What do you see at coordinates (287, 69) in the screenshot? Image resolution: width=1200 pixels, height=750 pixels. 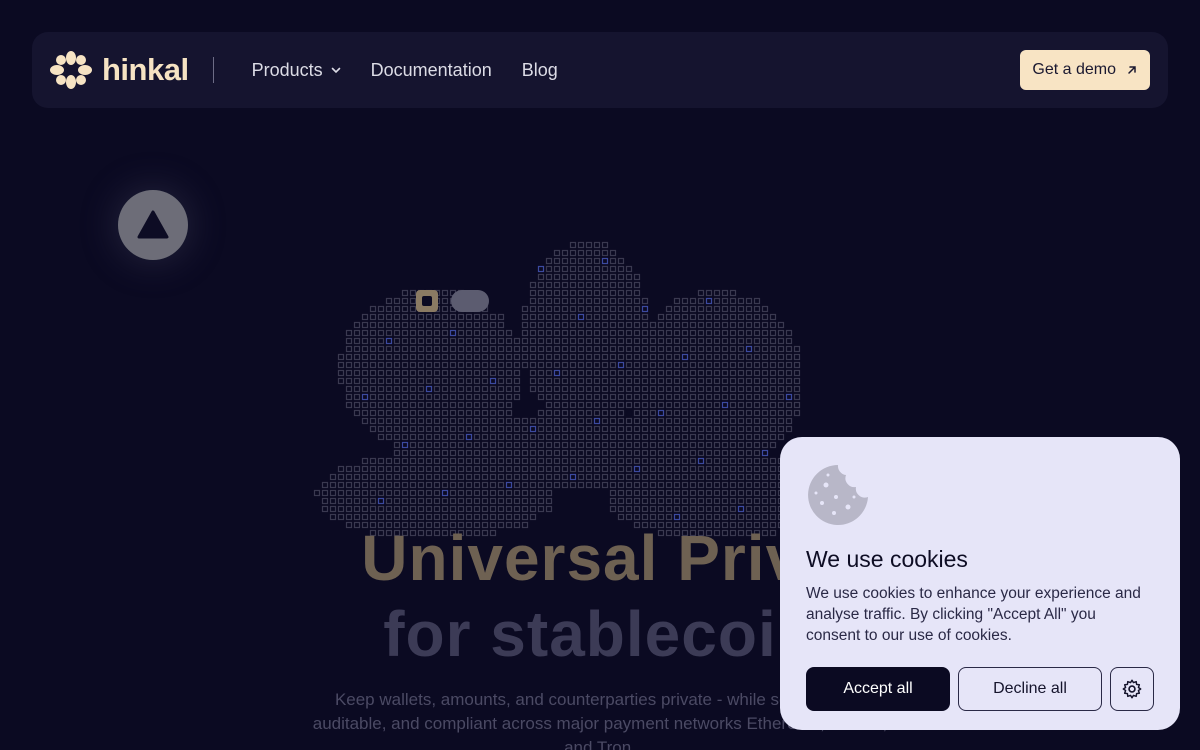 I see `nav-item-label: Products` at bounding box center [287, 69].